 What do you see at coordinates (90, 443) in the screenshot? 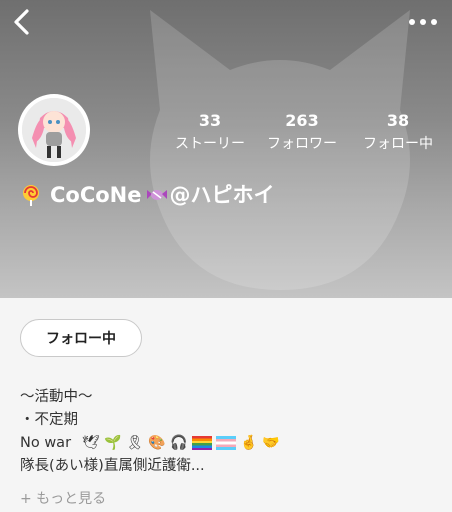
I see `dove-icon: 🕊` at bounding box center [90, 443].